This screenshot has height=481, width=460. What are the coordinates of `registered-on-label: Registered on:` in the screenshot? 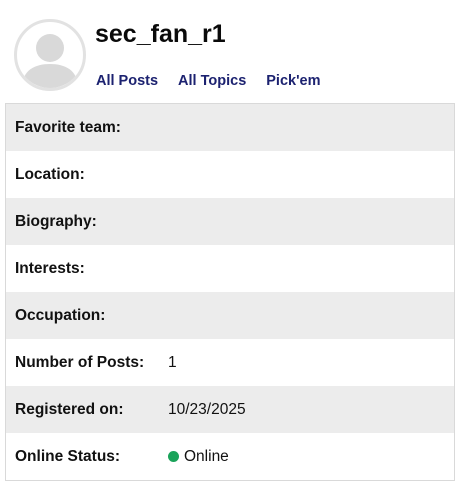 It's located at (69, 409).